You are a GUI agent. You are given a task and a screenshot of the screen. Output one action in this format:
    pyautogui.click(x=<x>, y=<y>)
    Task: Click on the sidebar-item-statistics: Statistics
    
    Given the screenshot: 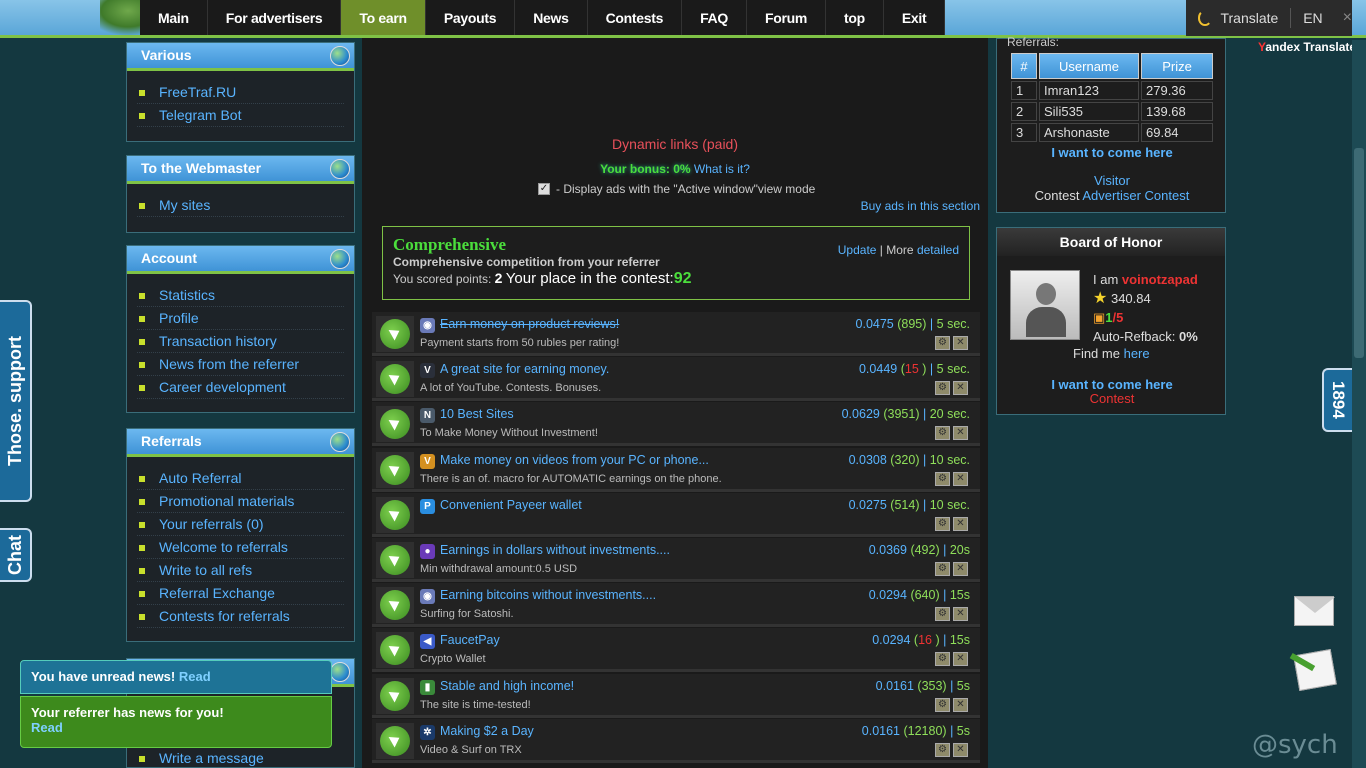 What is the action you would take?
    pyautogui.click(x=240, y=295)
    